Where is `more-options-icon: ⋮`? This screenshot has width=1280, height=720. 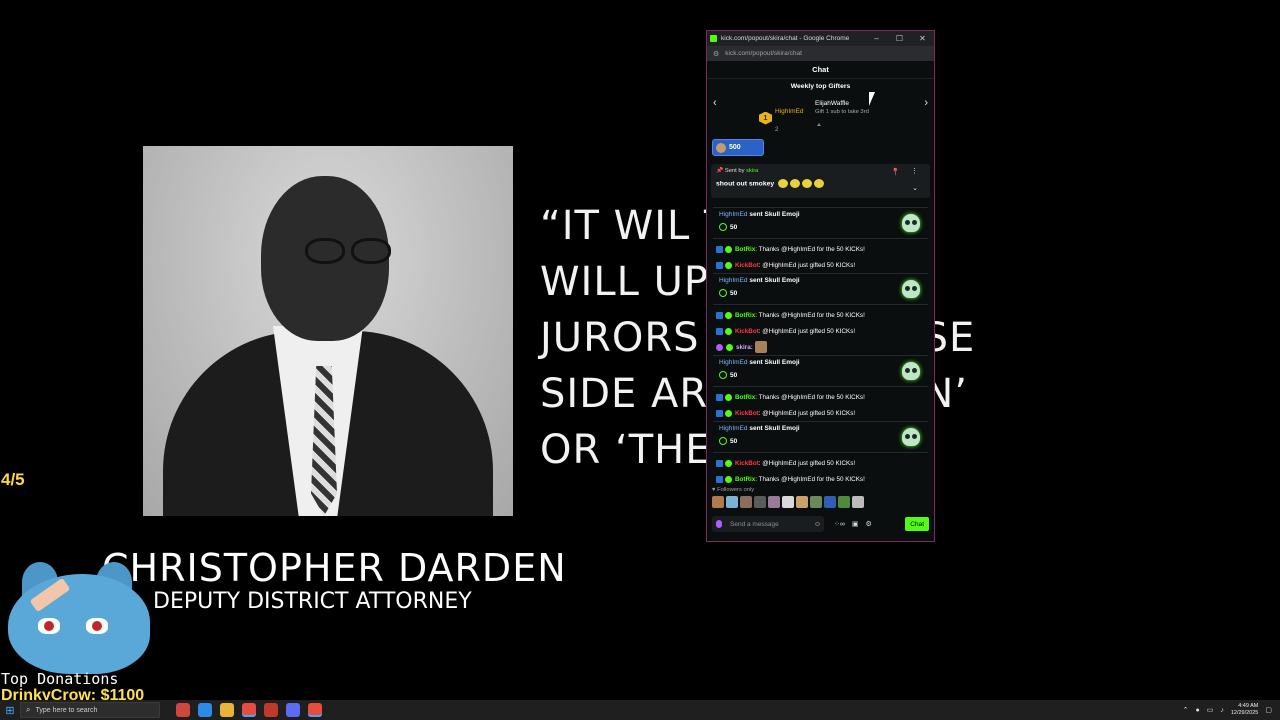 more-options-icon: ⋮ is located at coordinates (914, 171).